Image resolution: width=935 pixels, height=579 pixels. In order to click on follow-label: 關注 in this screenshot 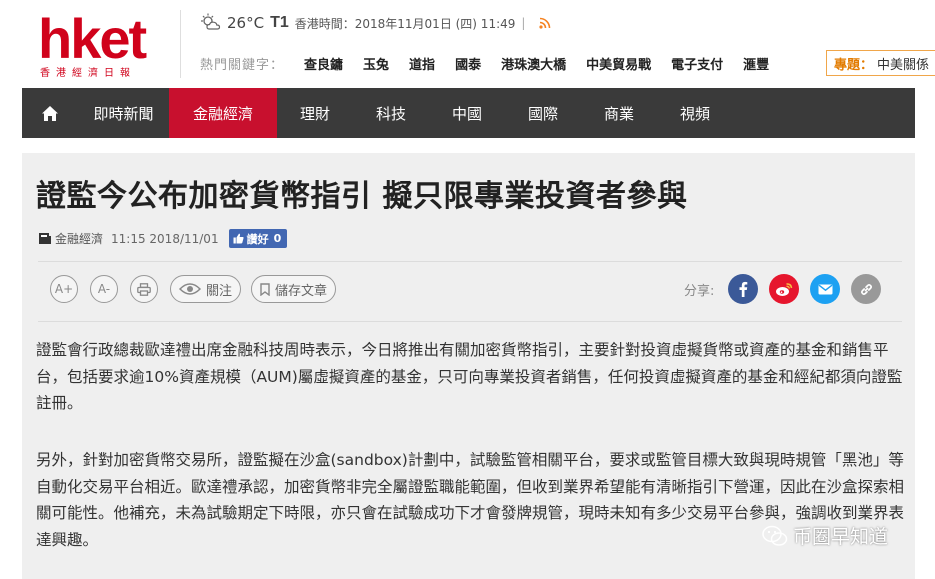, I will do `click(219, 291)`.